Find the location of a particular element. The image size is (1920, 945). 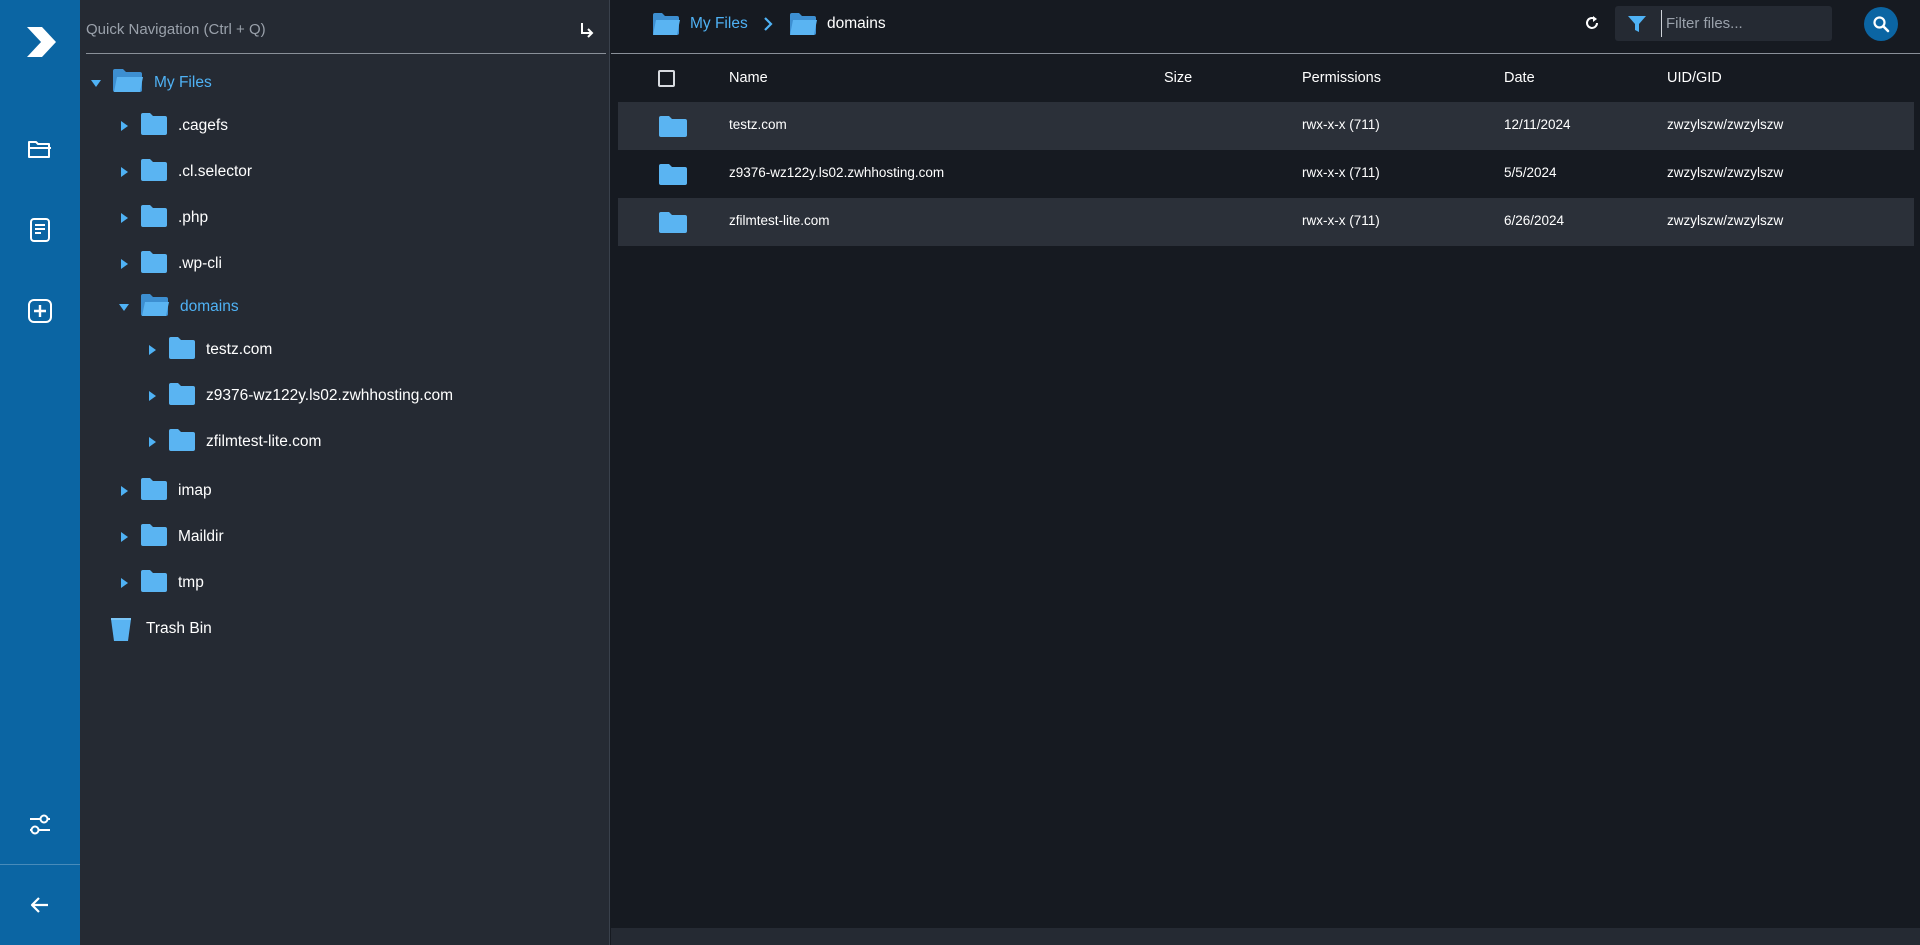

rail-back-button is located at coordinates (40, 905).